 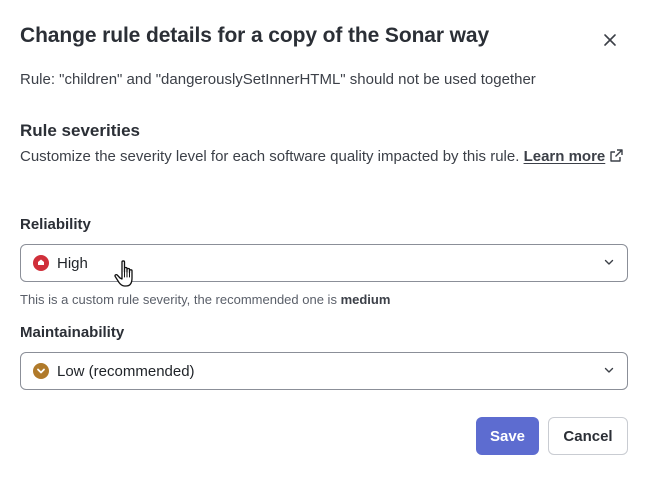 What do you see at coordinates (324, 263) in the screenshot?
I see `reliability-select: High` at bounding box center [324, 263].